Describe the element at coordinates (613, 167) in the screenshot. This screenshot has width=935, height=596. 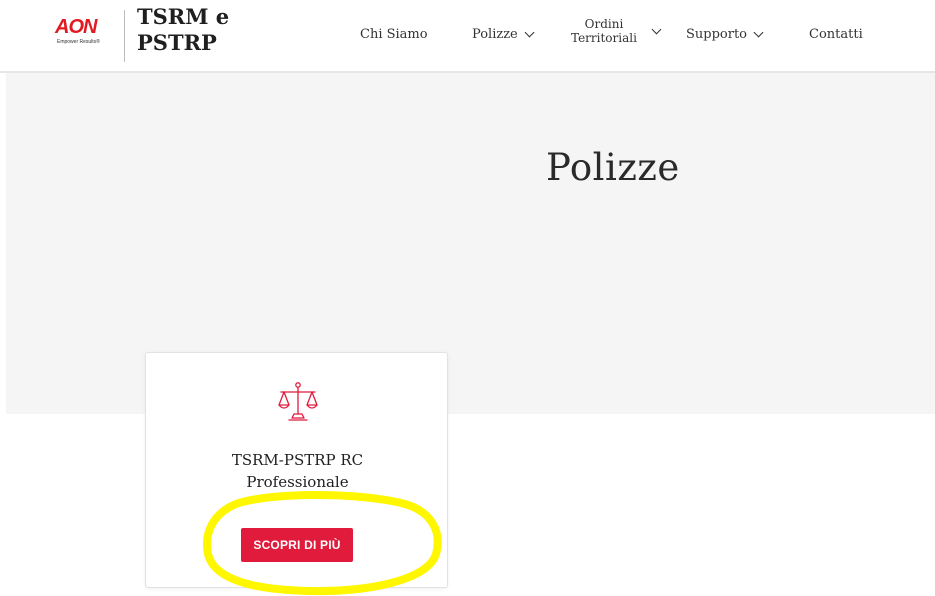
I see `page-title: Polizze` at that location.